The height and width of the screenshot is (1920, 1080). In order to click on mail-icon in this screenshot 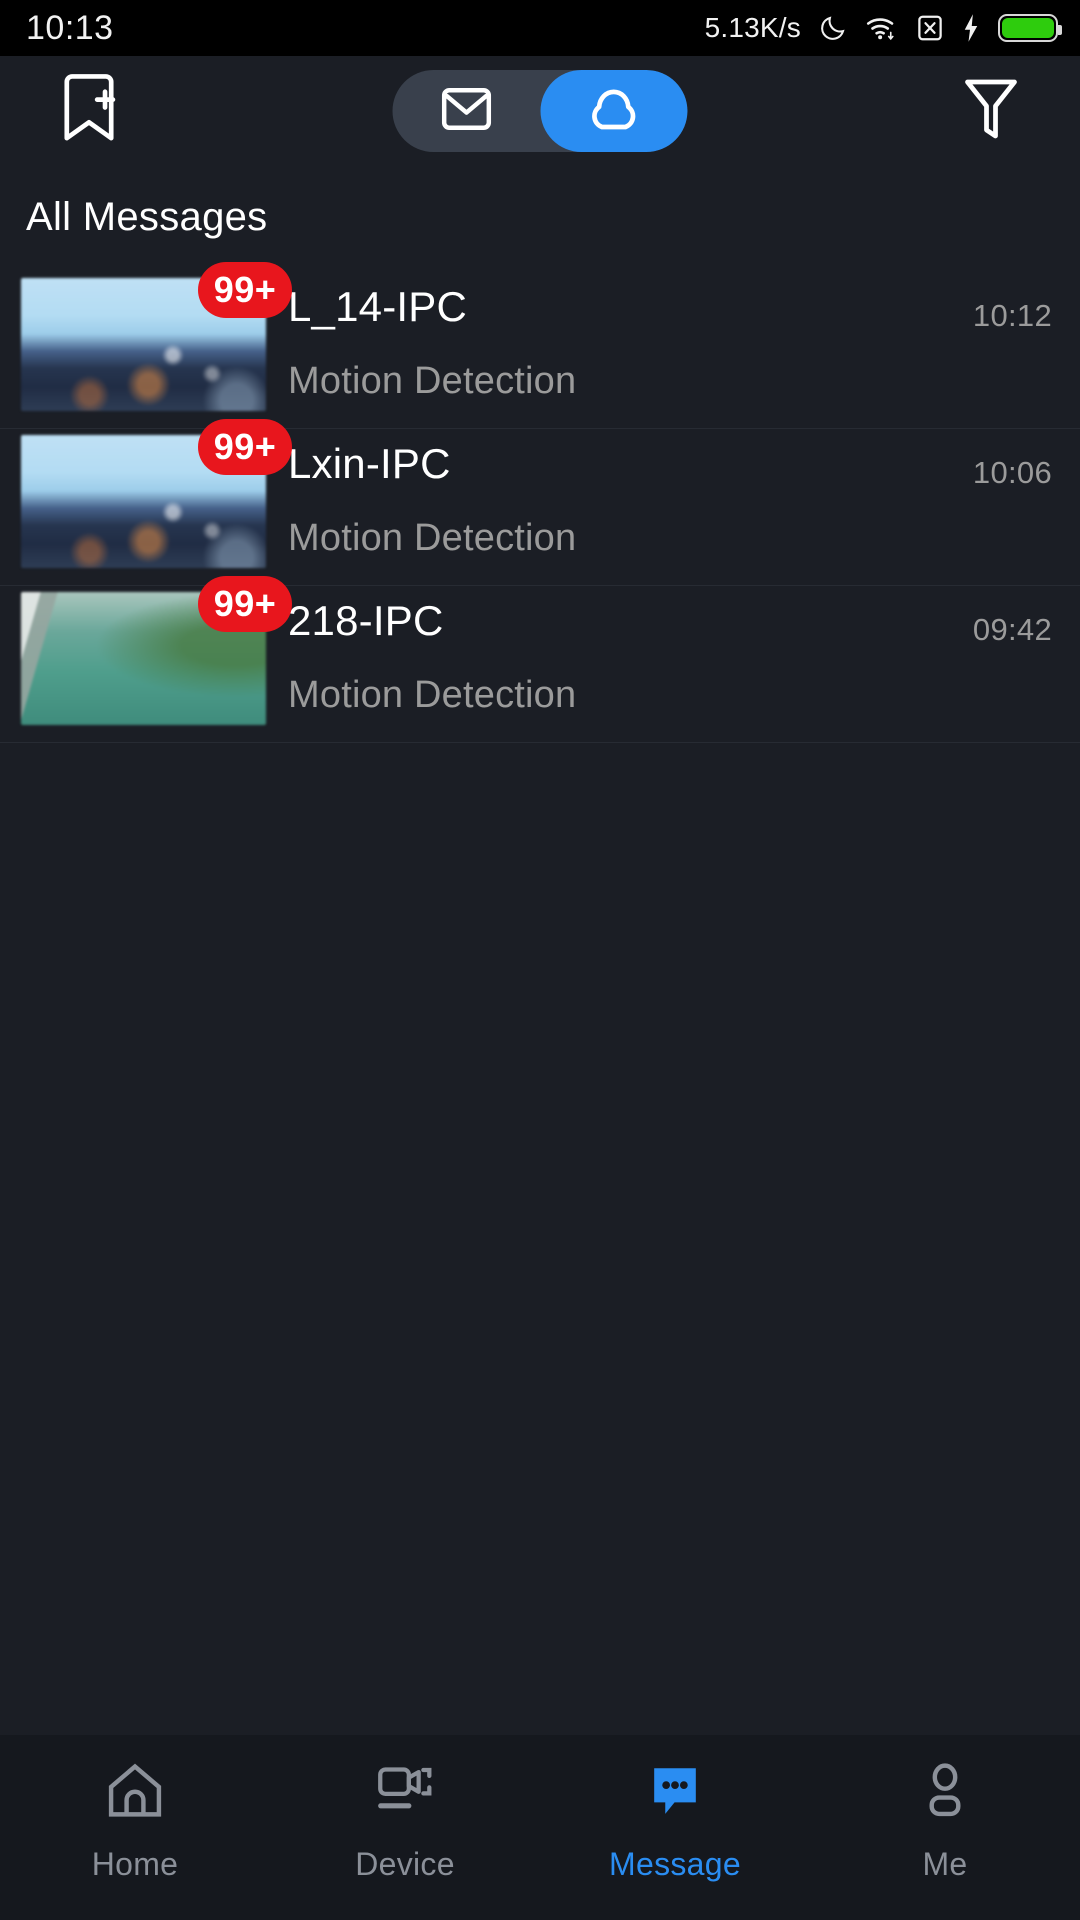, I will do `click(466, 111)`.